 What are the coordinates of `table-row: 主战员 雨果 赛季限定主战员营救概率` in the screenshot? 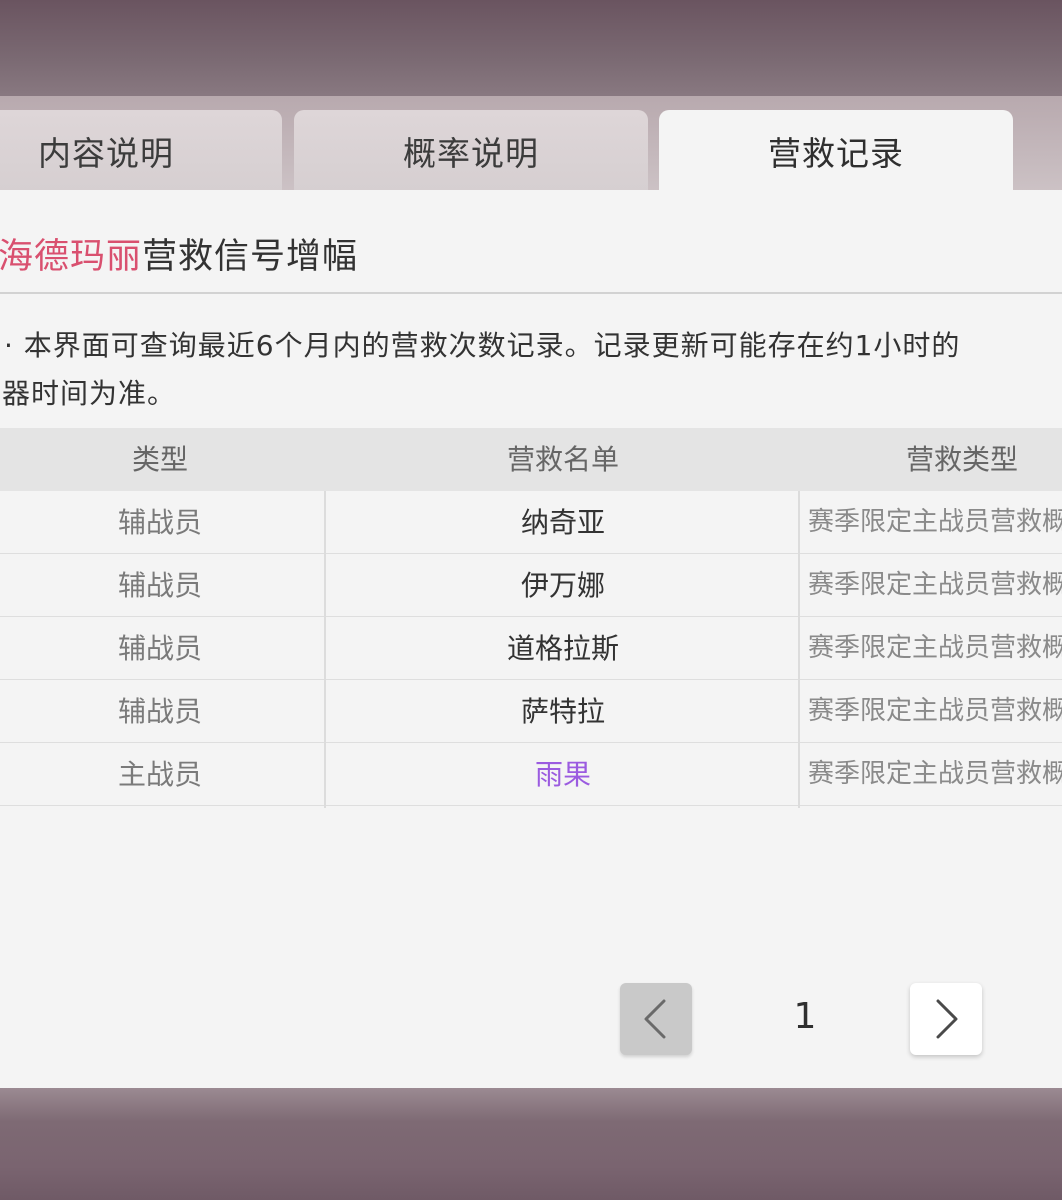 It's located at (531, 774).